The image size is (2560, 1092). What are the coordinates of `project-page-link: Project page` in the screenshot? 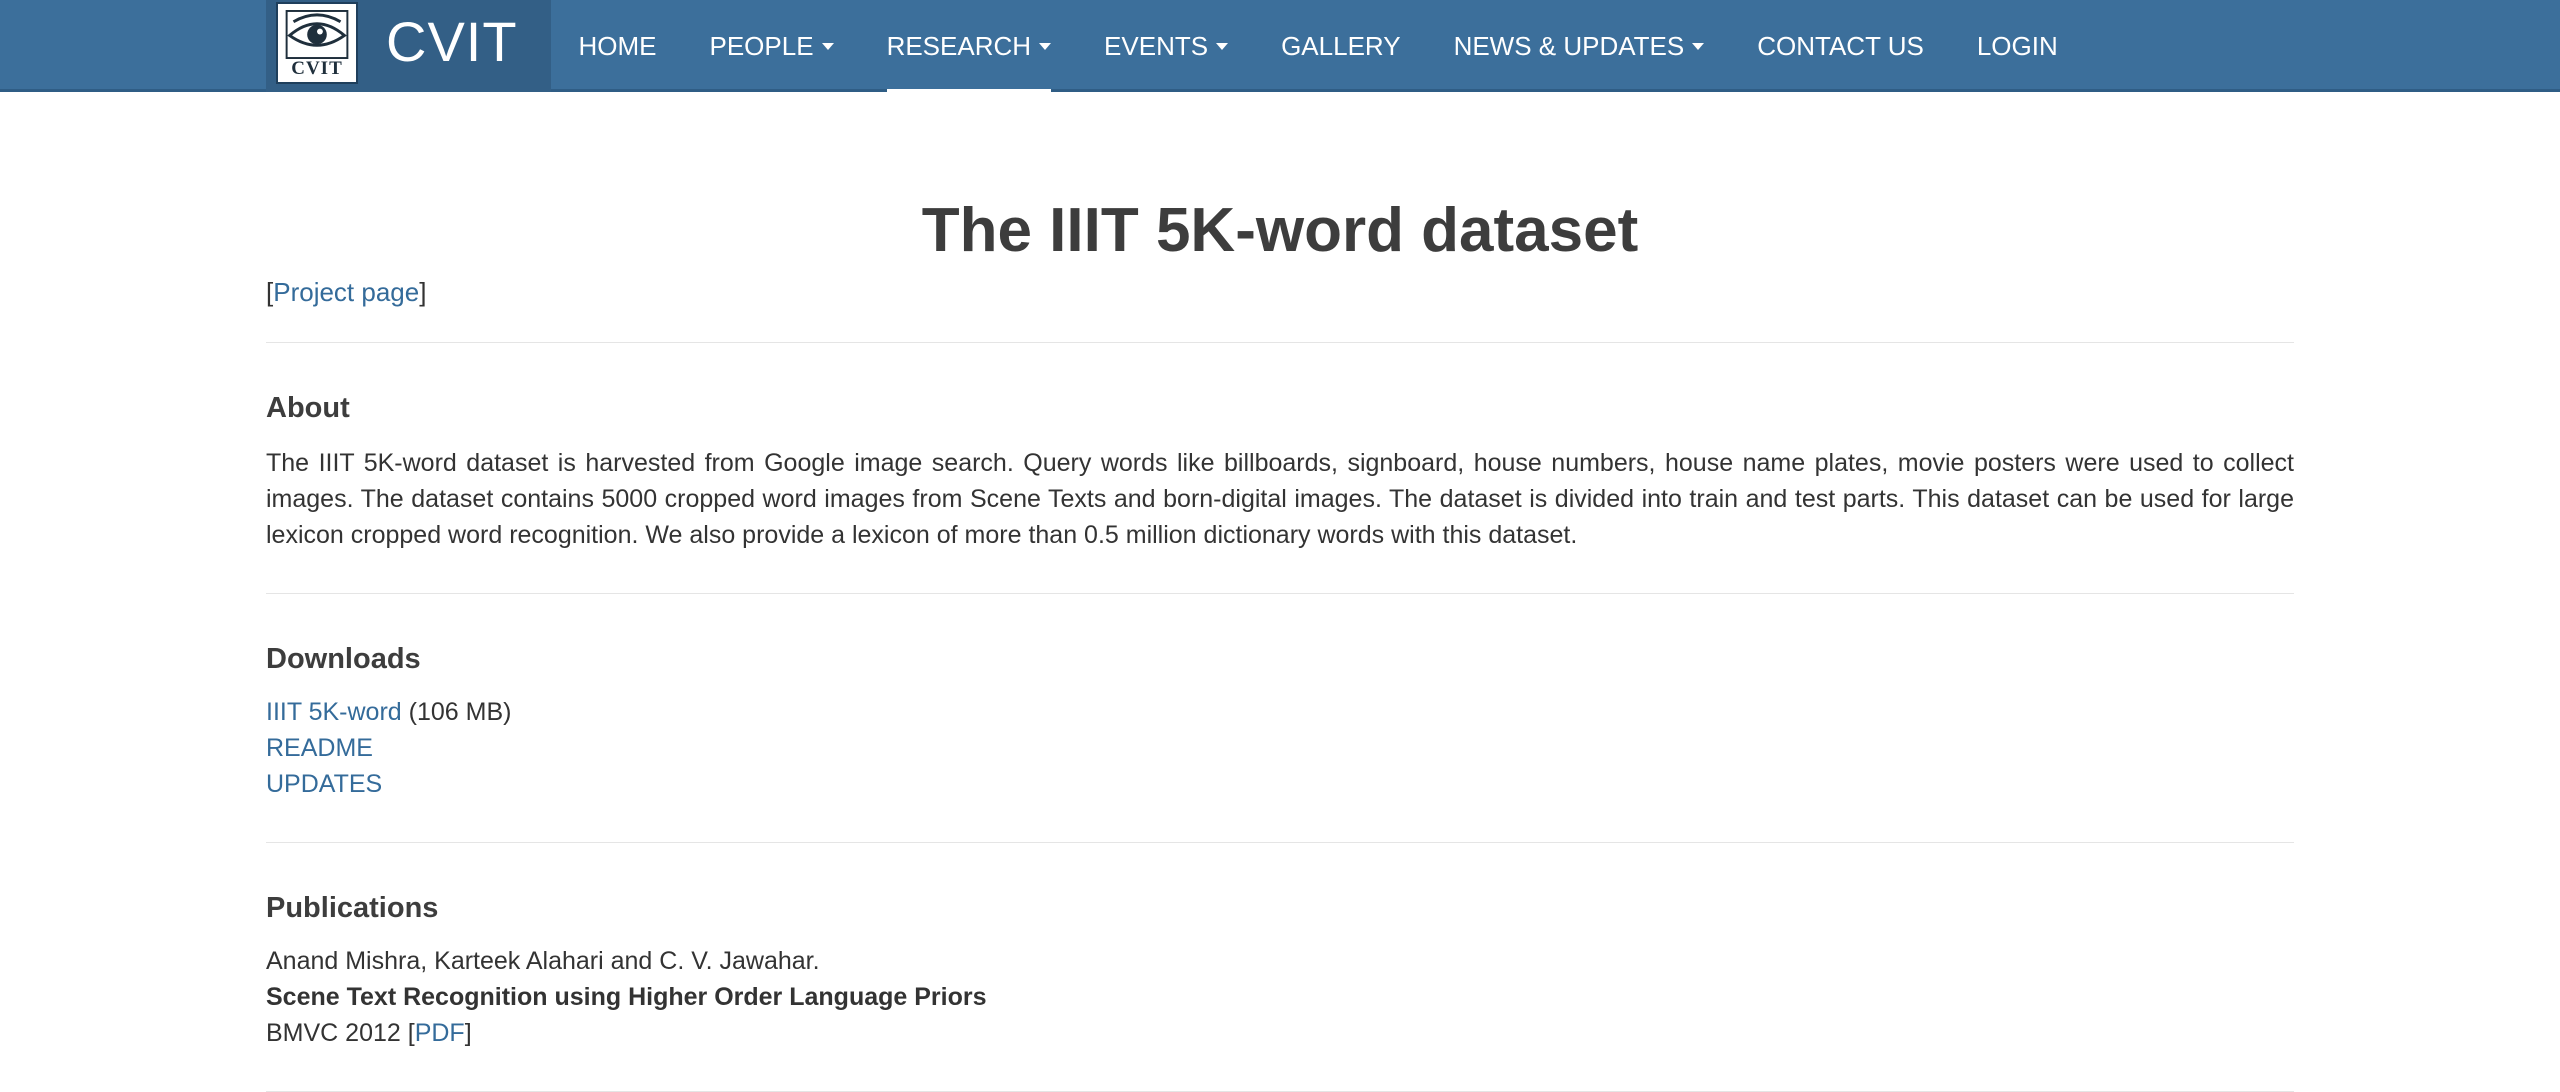 It's located at (346, 292).